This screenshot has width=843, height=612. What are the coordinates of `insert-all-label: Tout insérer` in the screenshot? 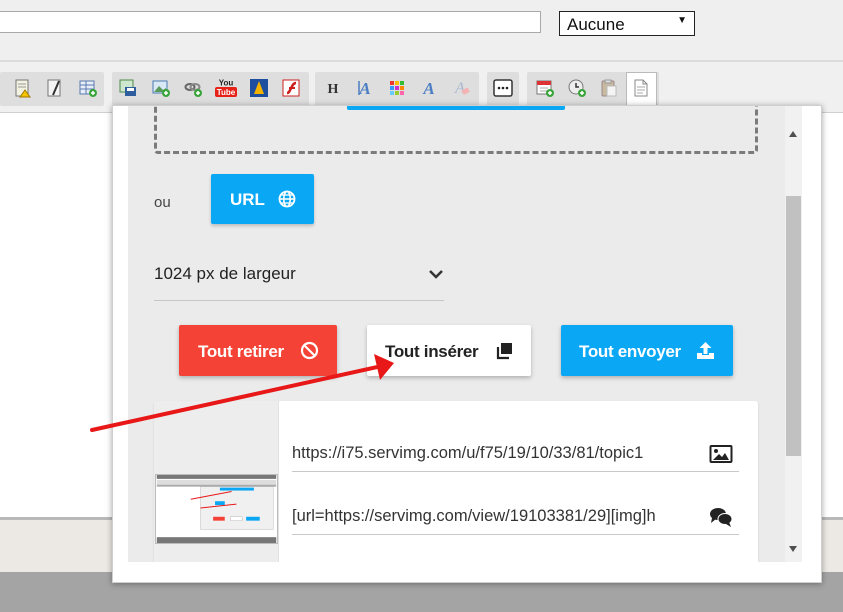 It's located at (432, 351).